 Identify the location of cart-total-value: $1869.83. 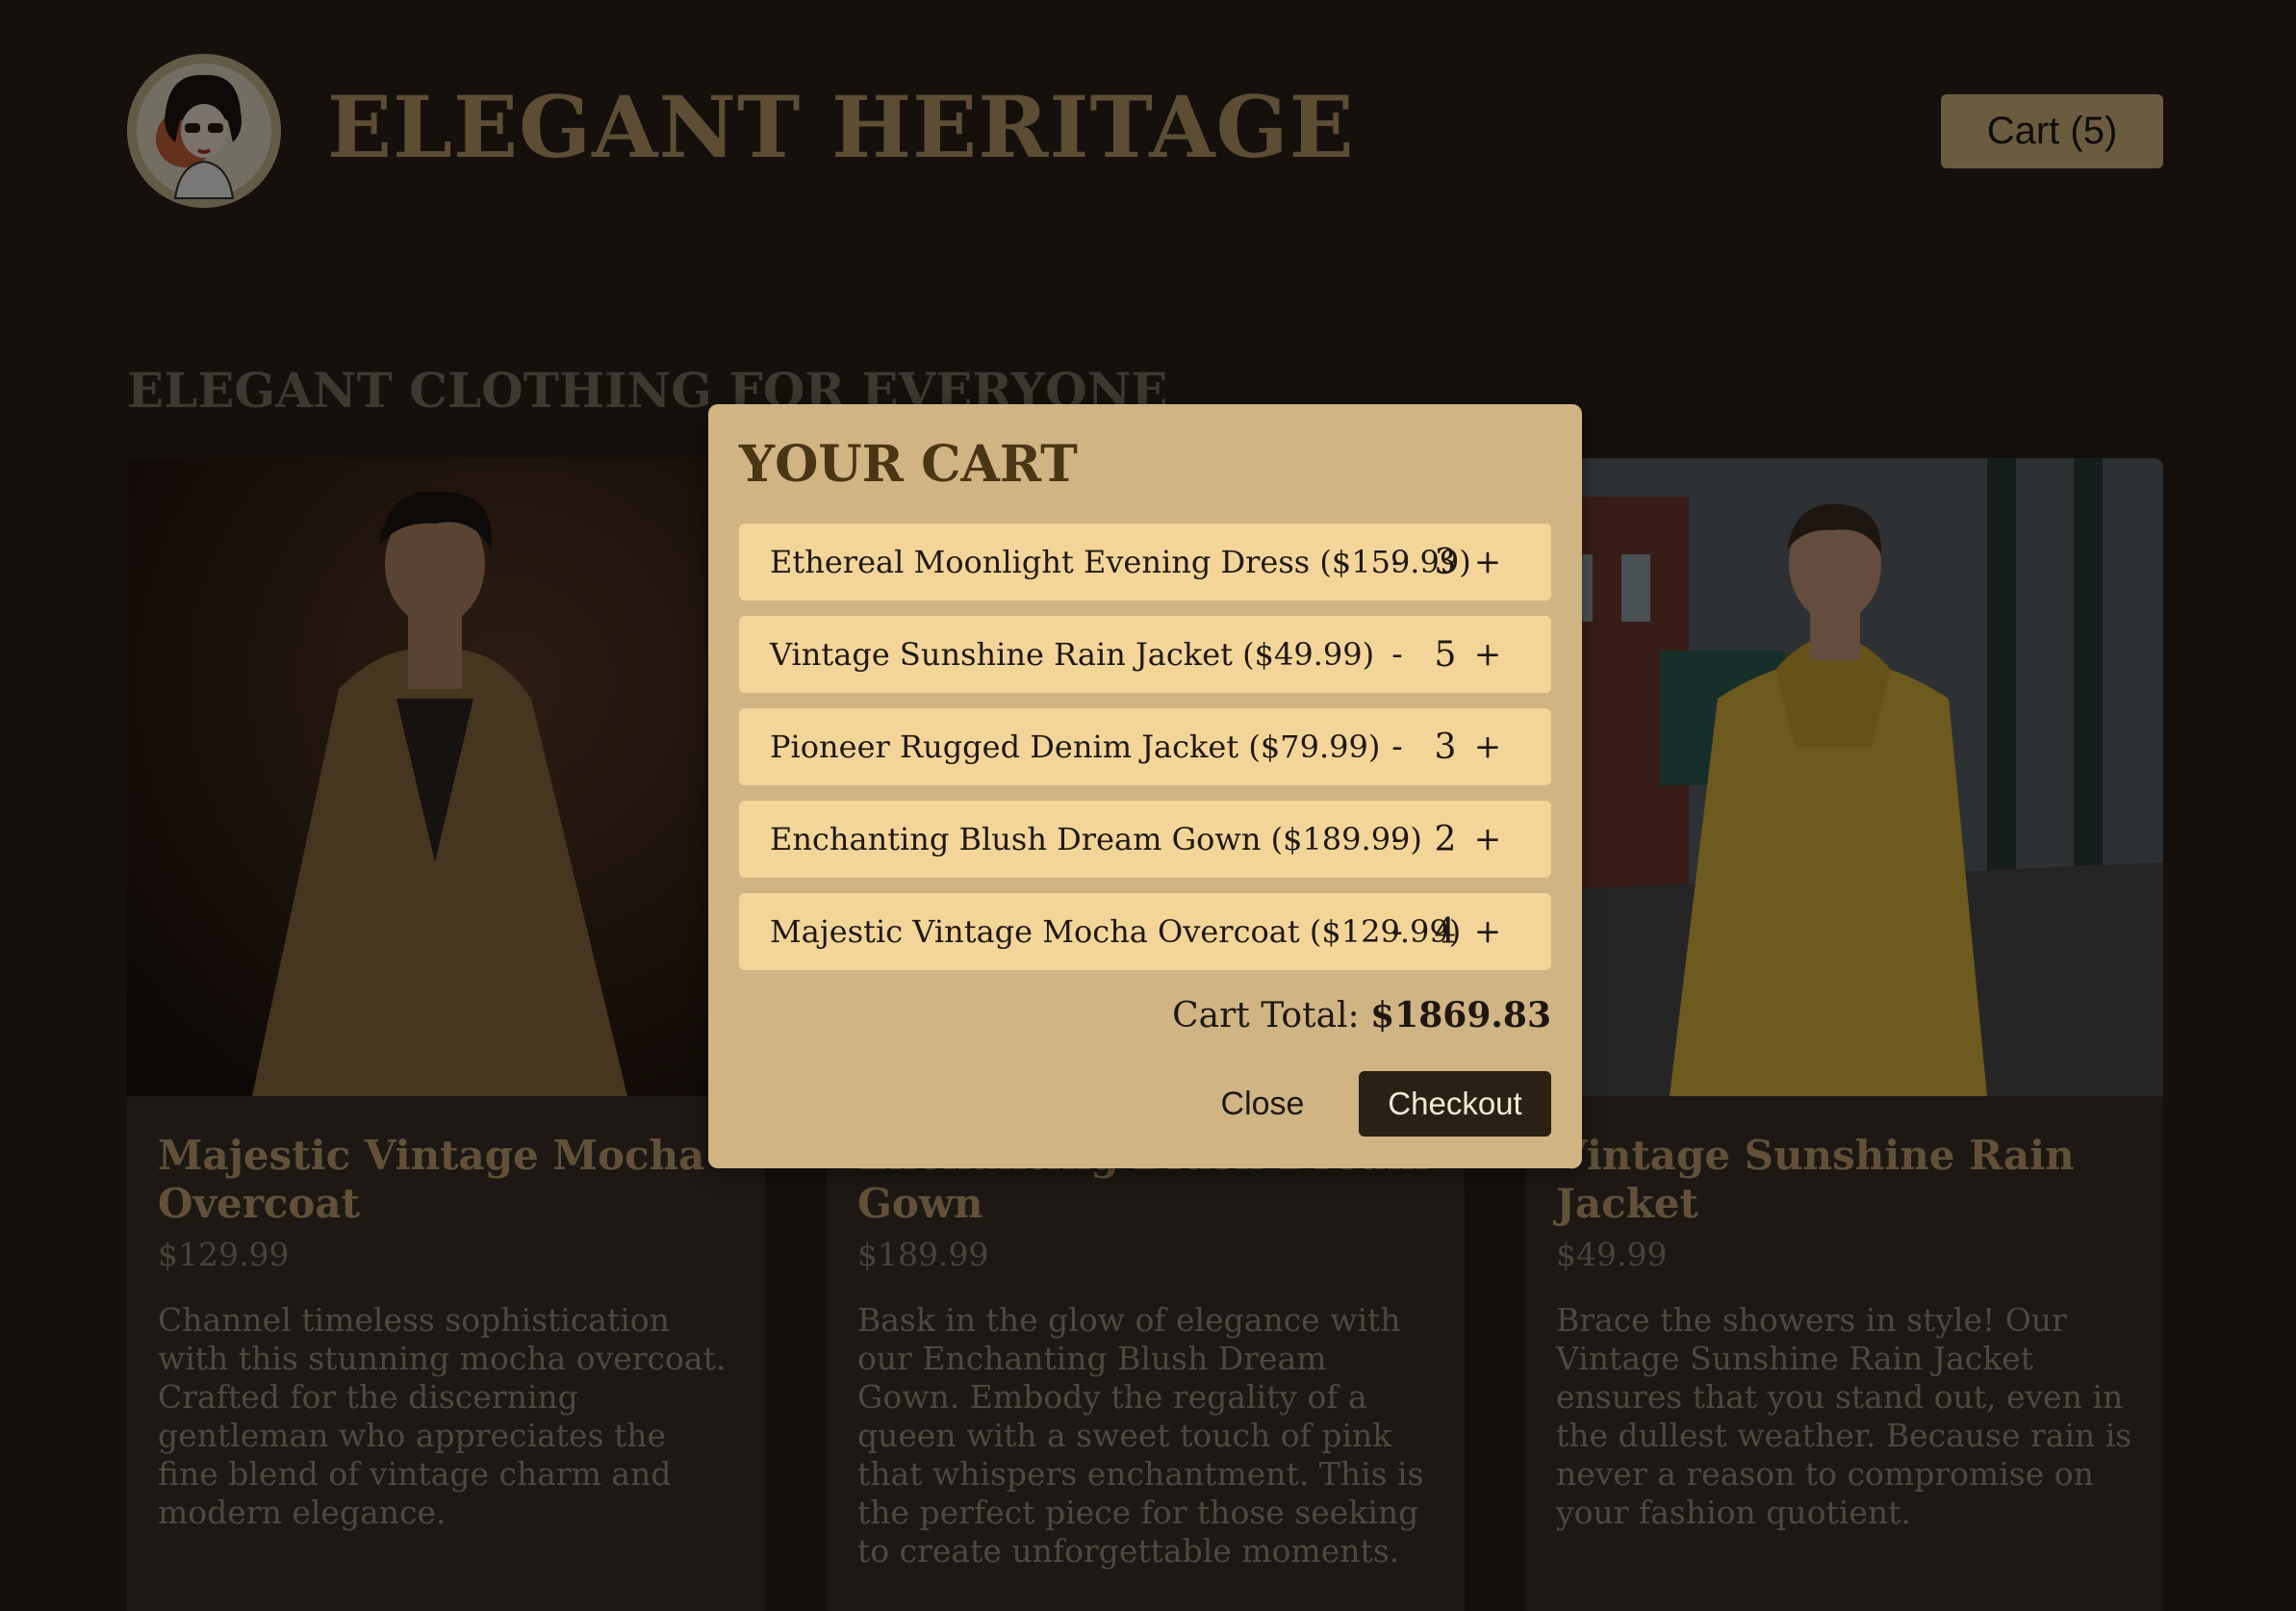
(1460, 1015).